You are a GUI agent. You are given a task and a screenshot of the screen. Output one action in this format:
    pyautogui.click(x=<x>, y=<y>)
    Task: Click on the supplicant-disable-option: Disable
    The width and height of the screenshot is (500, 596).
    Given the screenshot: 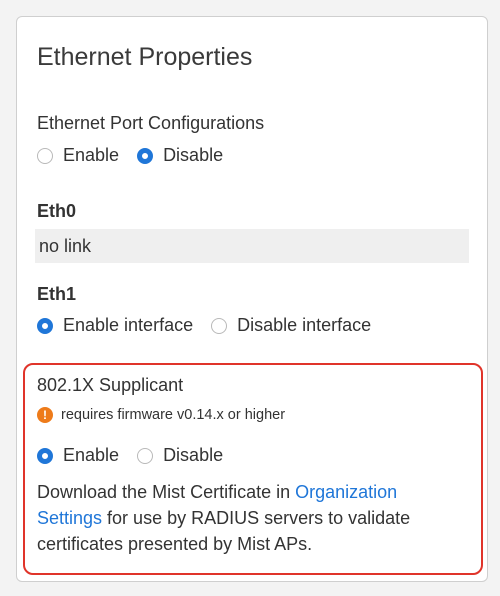 What is the action you would take?
    pyautogui.click(x=180, y=455)
    